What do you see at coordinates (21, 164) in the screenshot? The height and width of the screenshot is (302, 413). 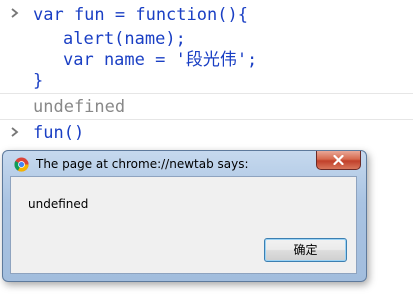 I see `chrome-logo-icon` at bounding box center [21, 164].